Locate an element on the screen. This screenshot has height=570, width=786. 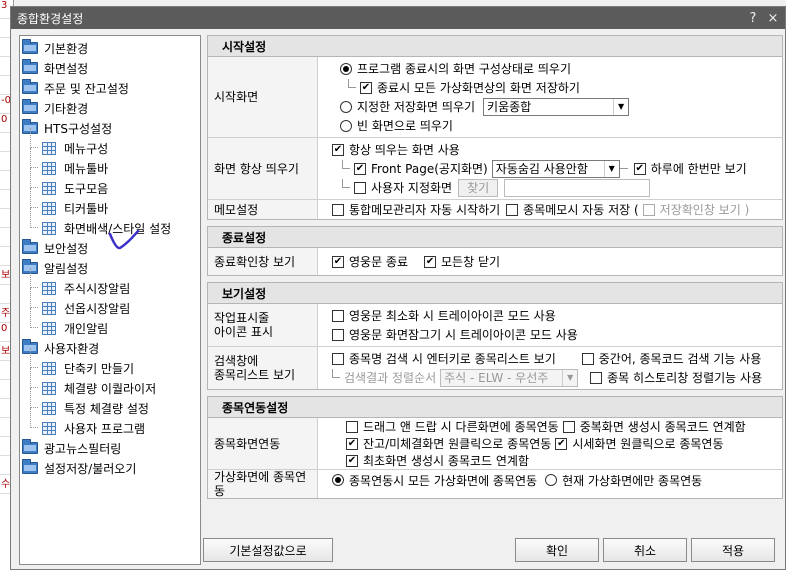
radio-blank is located at coordinates (346, 125).